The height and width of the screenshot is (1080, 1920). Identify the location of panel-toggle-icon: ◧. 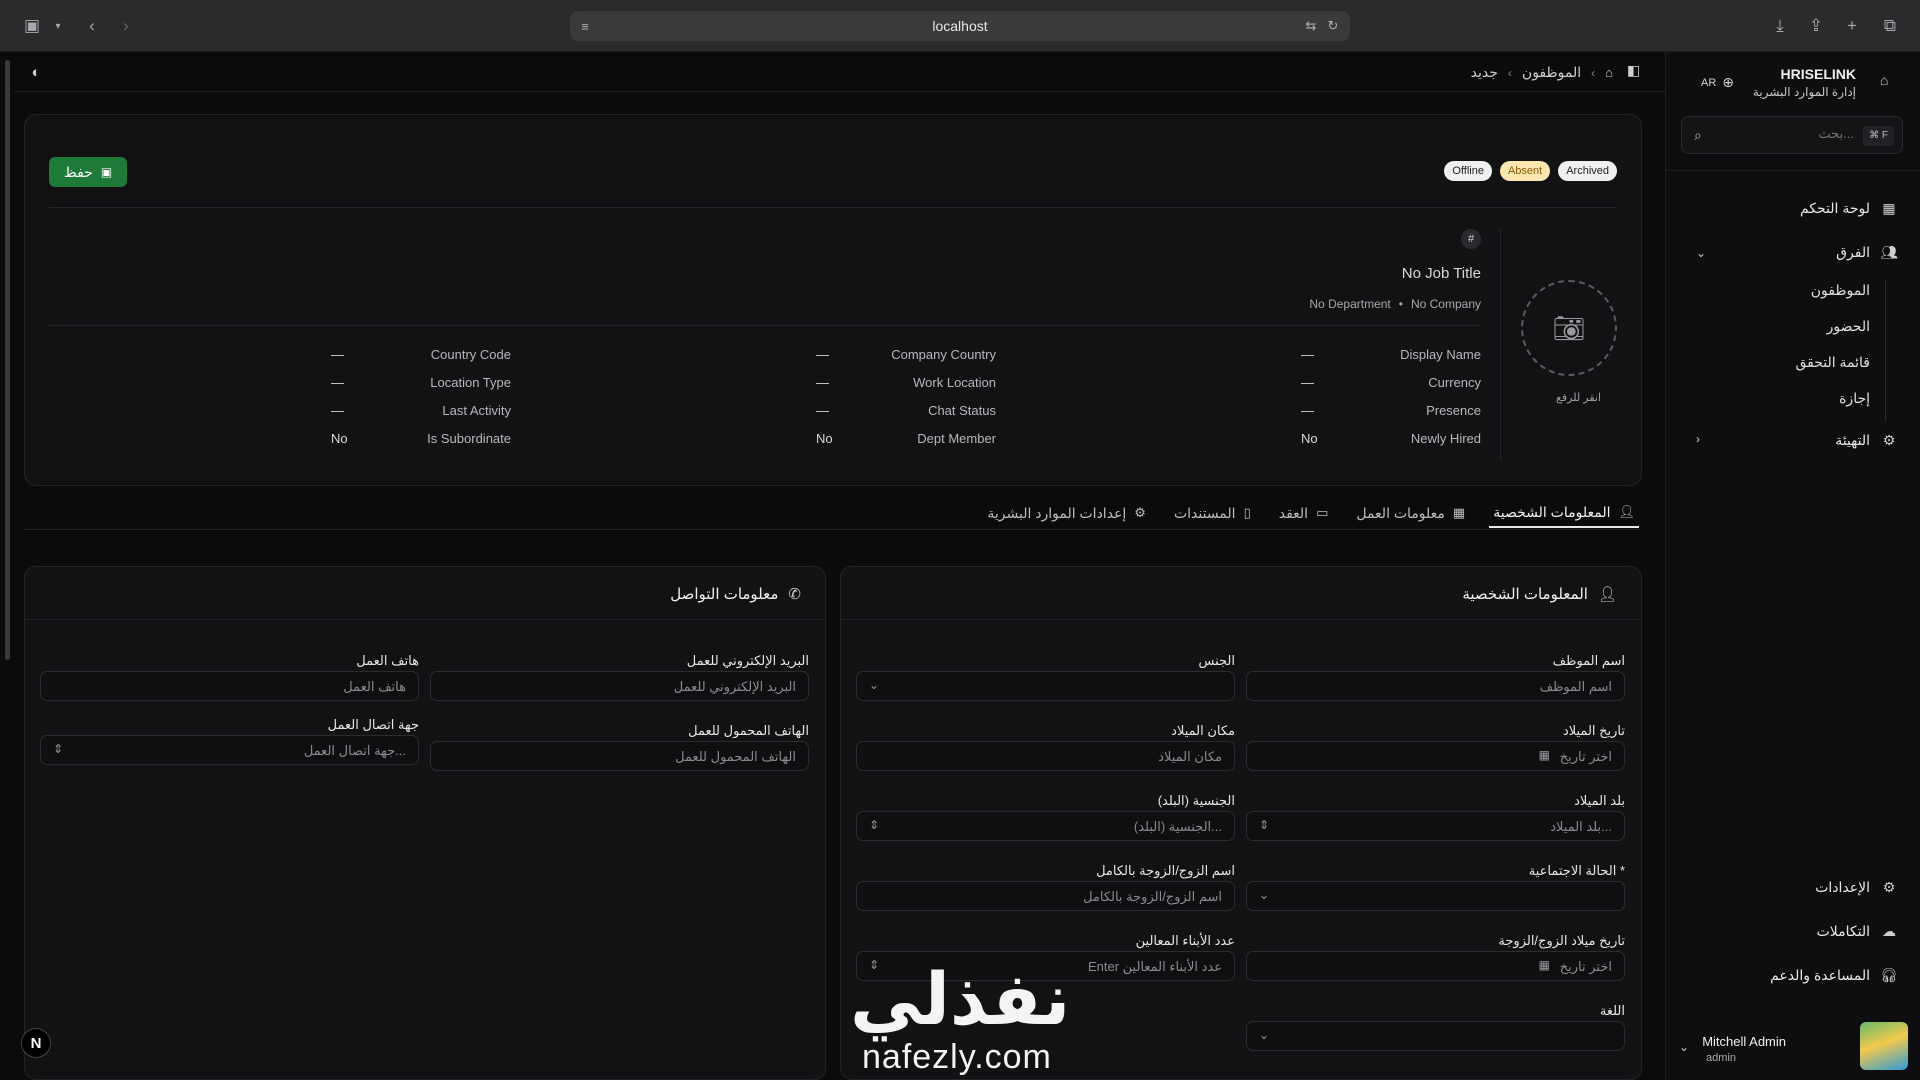
(1636, 71).